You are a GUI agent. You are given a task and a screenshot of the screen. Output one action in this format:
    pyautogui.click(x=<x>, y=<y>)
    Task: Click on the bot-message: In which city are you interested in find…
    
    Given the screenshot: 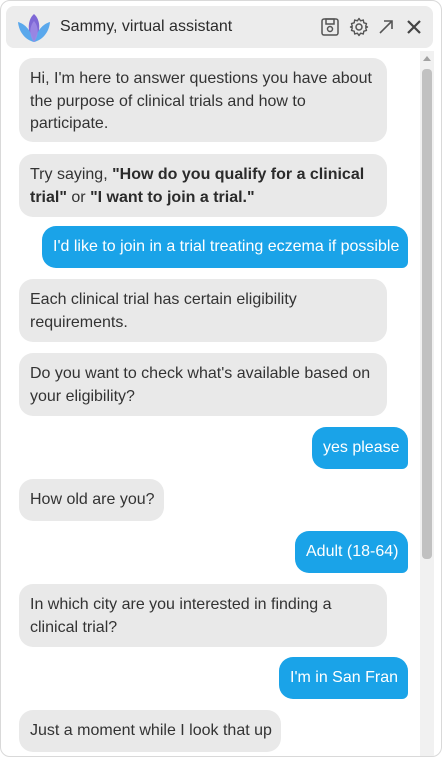 What is the action you would take?
    pyautogui.click(x=203, y=615)
    